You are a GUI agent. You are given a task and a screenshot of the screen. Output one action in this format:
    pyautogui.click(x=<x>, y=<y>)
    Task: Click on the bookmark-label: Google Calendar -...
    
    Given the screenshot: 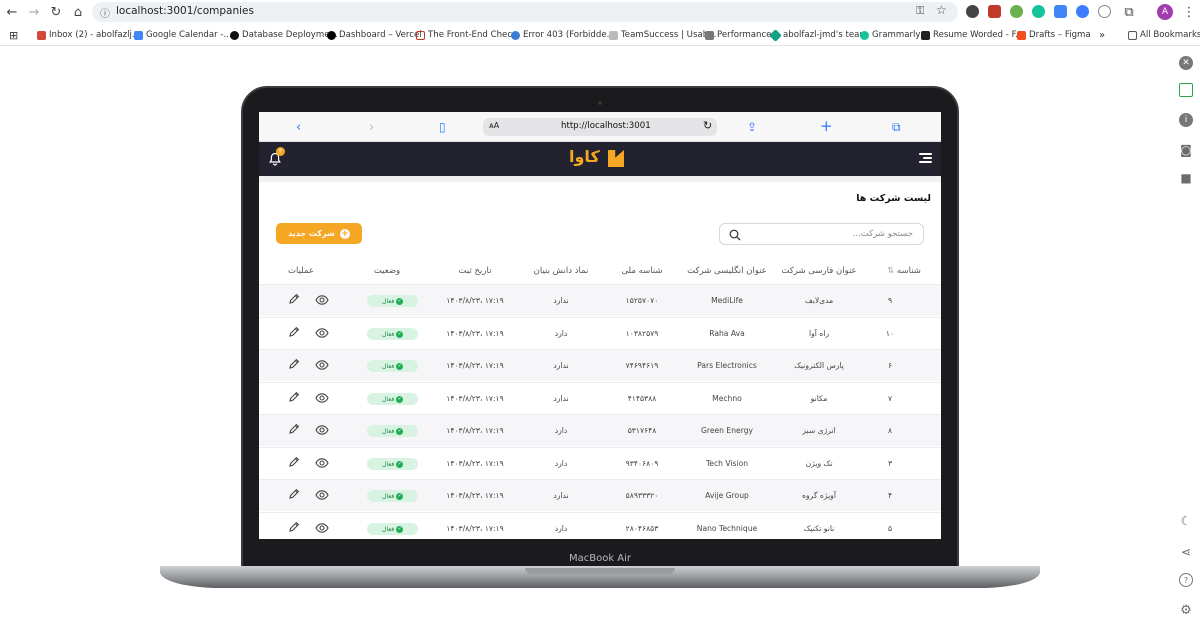 What is the action you would take?
    pyautogui.click(x=189, y=35)
    